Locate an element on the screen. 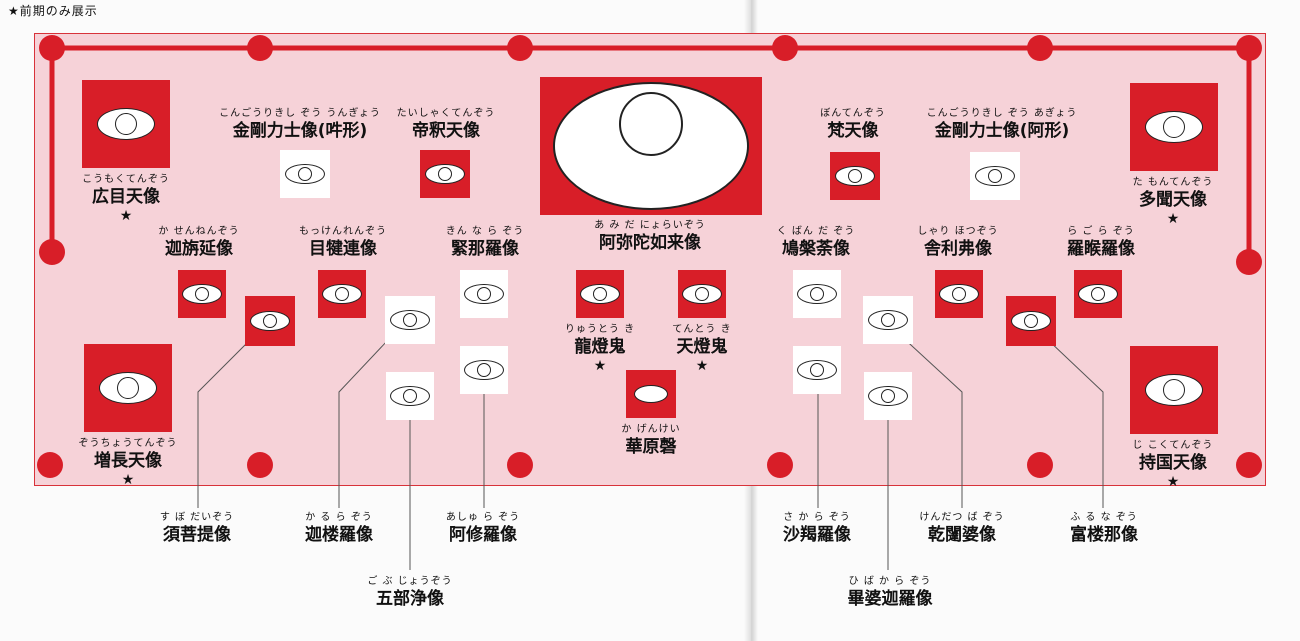 This screenshot has height=641, width=1300. label-gobujou: ご ぶ じょうぞう 五部浄像 is located at coordinates (409, 593).